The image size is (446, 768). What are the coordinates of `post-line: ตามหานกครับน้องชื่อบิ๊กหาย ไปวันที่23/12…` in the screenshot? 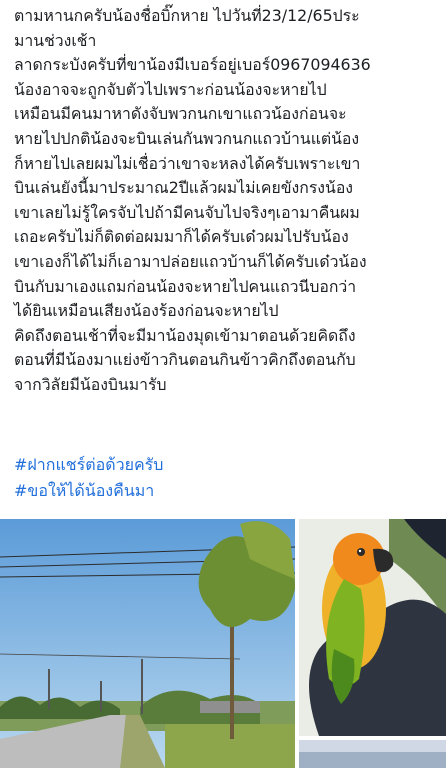 It's located at (187, 15).